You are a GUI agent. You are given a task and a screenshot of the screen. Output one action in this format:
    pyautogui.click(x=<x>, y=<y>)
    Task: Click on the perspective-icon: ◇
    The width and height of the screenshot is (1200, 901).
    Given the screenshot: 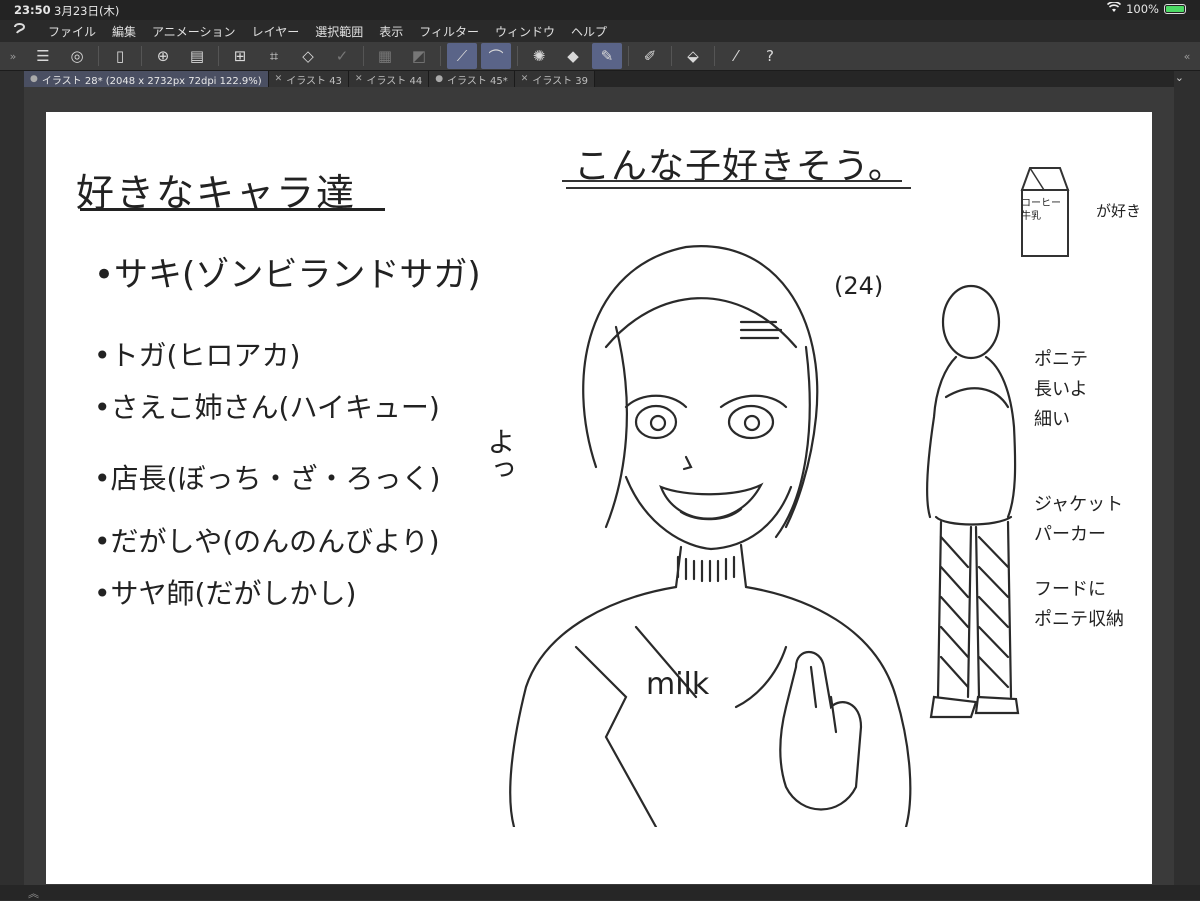 What is the action you would take?
    pyautogui.click(x=308, y=56)
    